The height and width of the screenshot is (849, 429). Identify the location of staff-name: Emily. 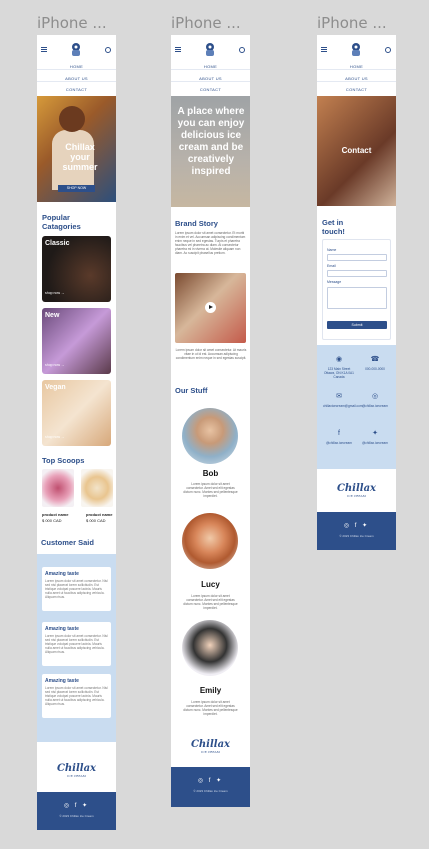
(210, 690).